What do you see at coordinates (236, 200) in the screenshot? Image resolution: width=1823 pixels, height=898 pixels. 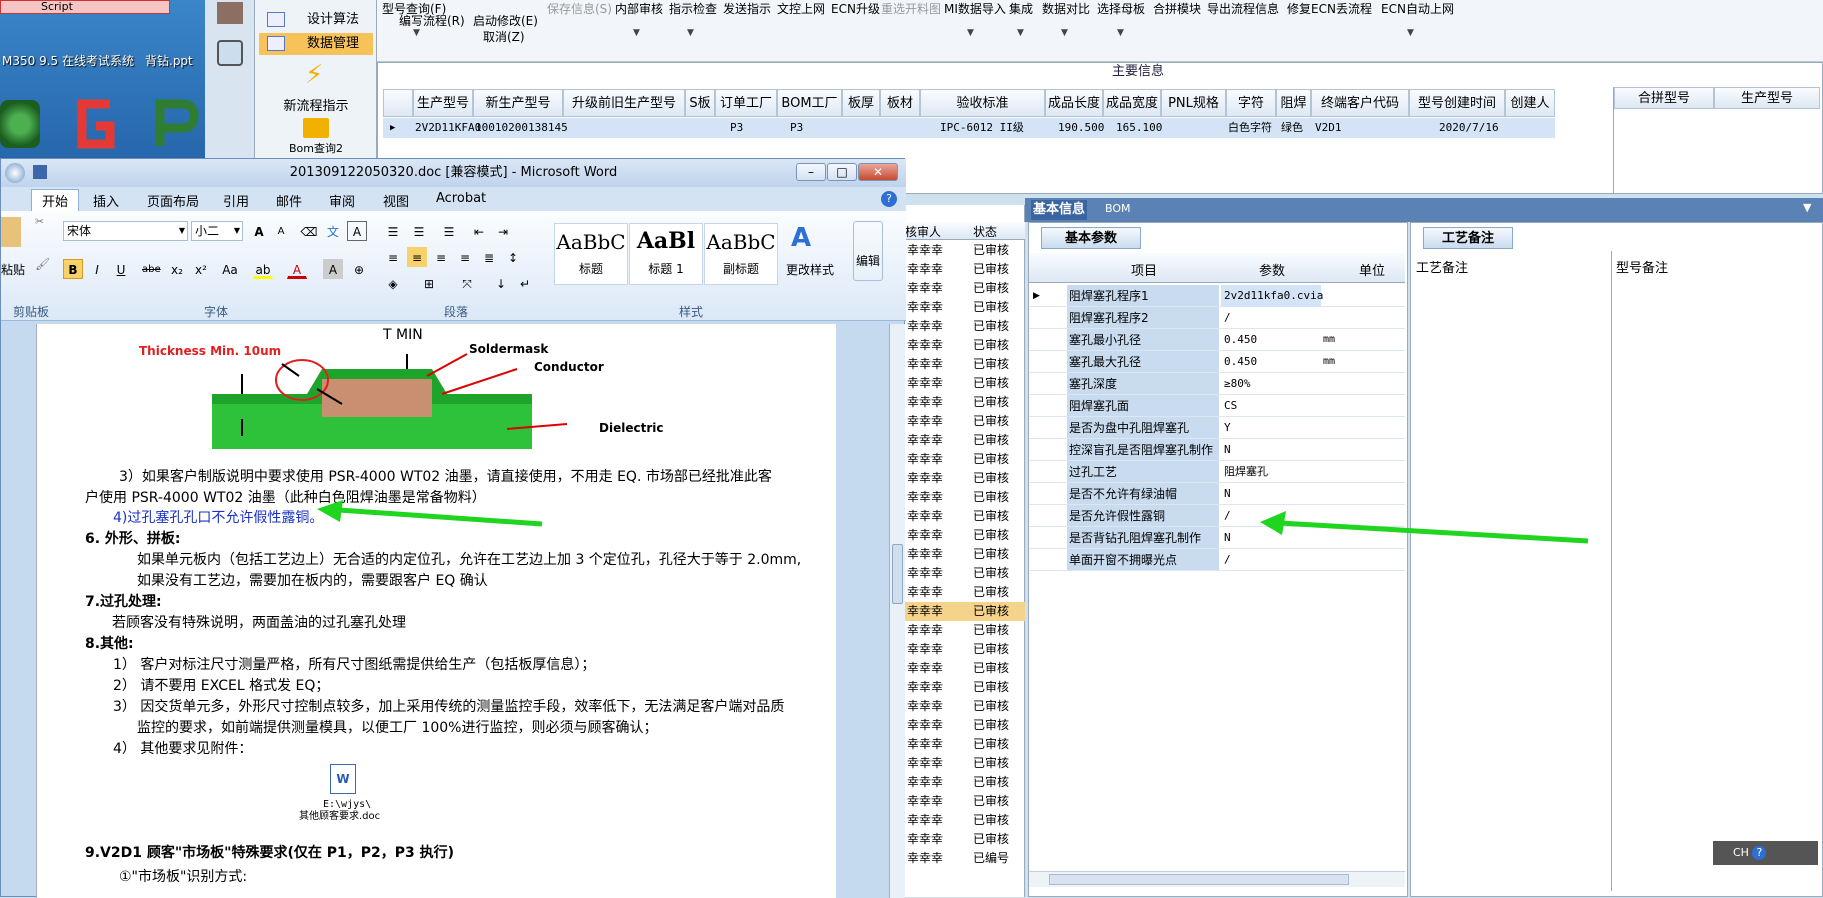 I see `tab-references: 引用` at bounding box center [236, 200].